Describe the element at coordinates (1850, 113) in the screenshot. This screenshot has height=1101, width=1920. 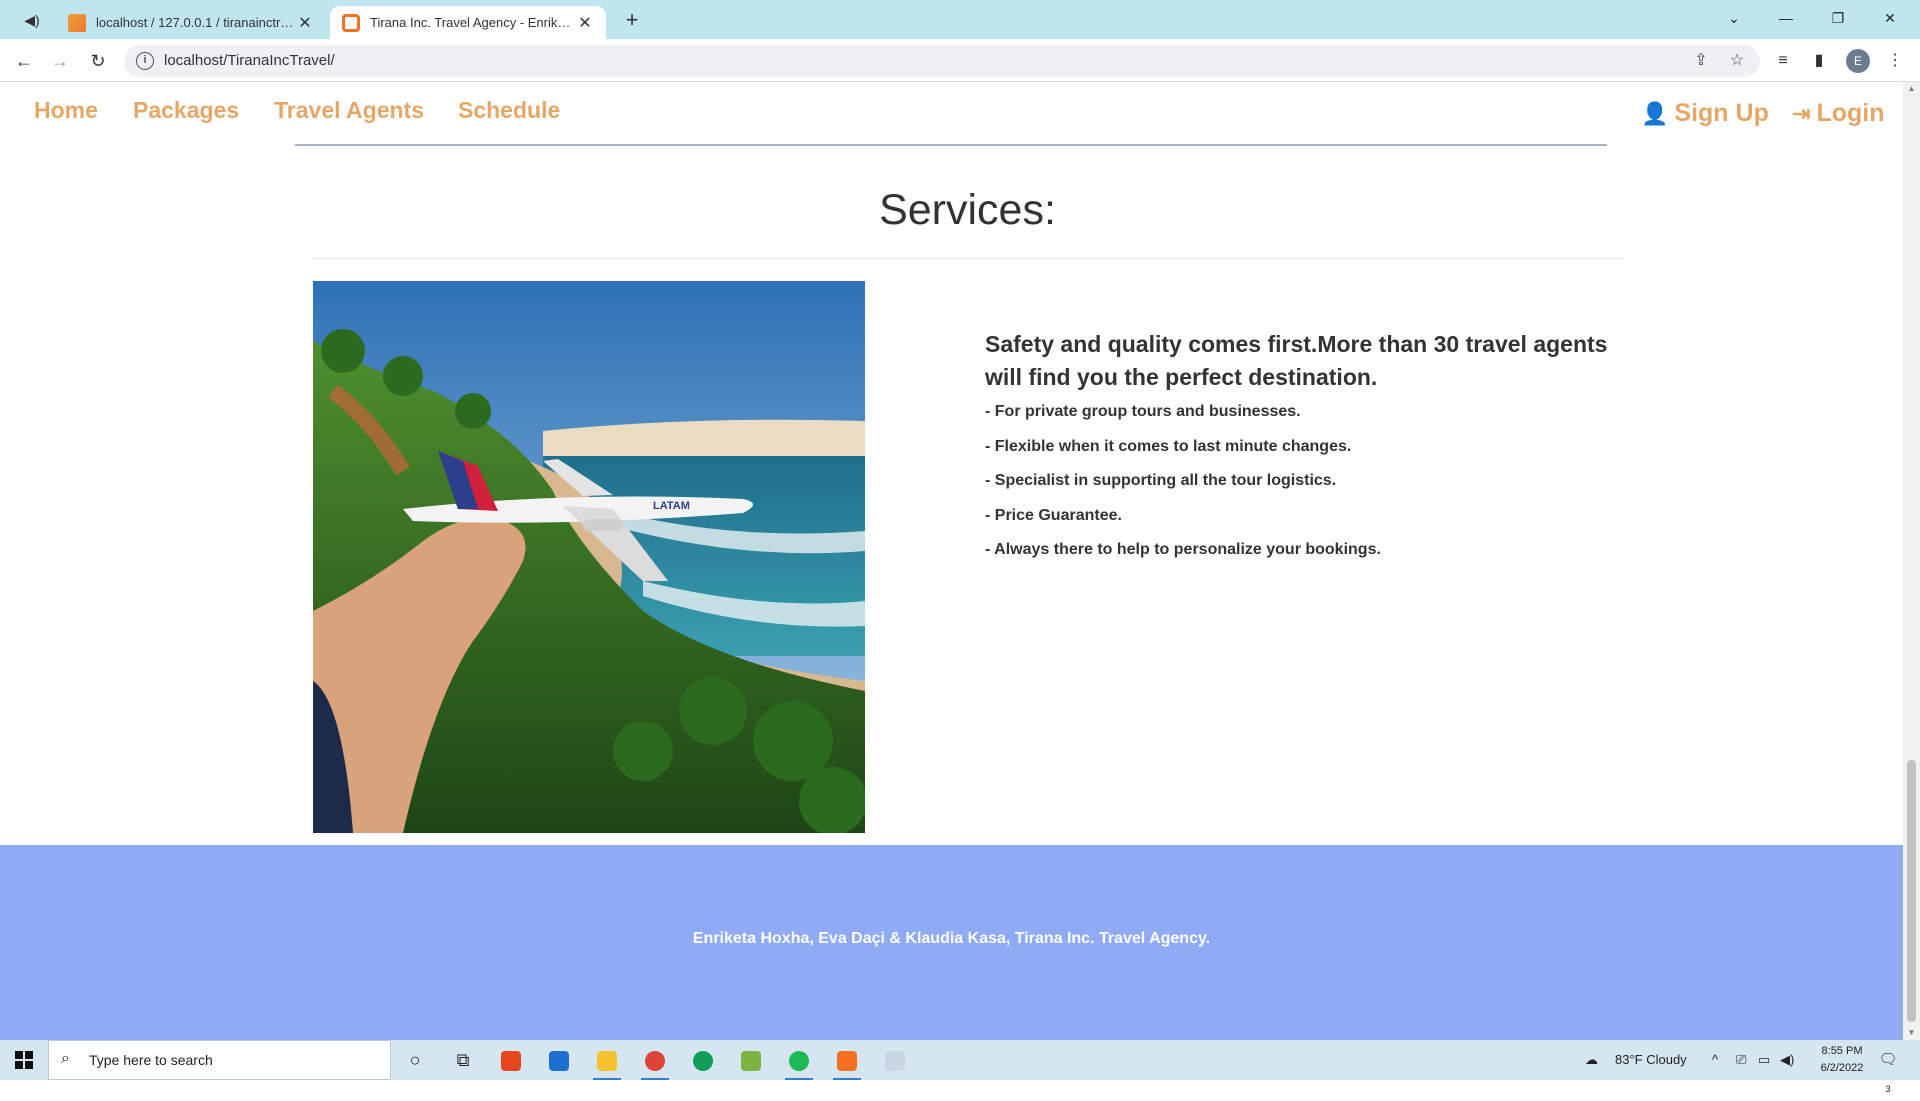
I see `login-label: Login` at that location.